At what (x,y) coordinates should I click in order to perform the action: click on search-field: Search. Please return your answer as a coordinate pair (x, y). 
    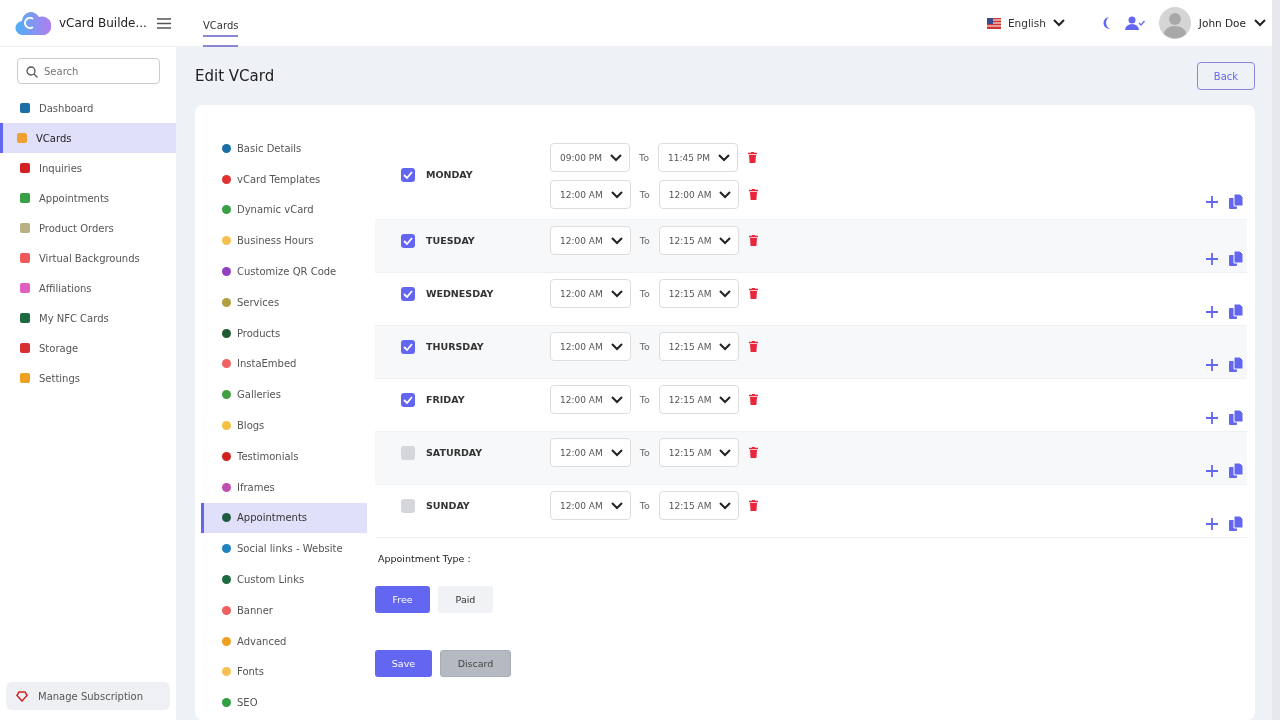
    Looking at the image, I should click on (88, 71).